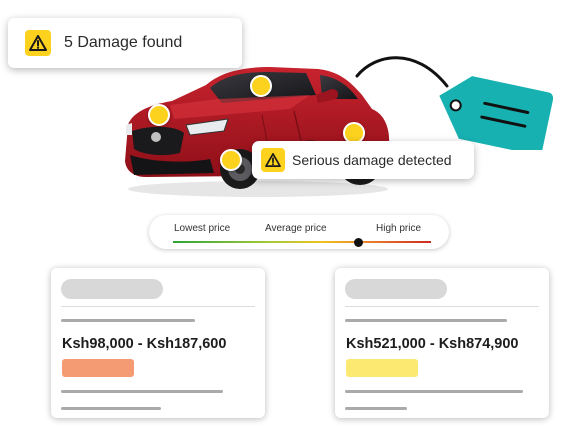  I want to click on price-tag-icon, so click(454, 103).